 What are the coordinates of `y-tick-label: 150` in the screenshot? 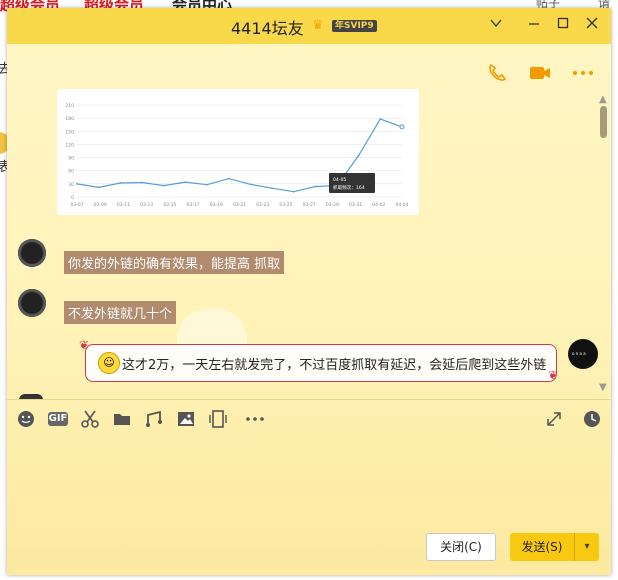 It's located at (69, 132).